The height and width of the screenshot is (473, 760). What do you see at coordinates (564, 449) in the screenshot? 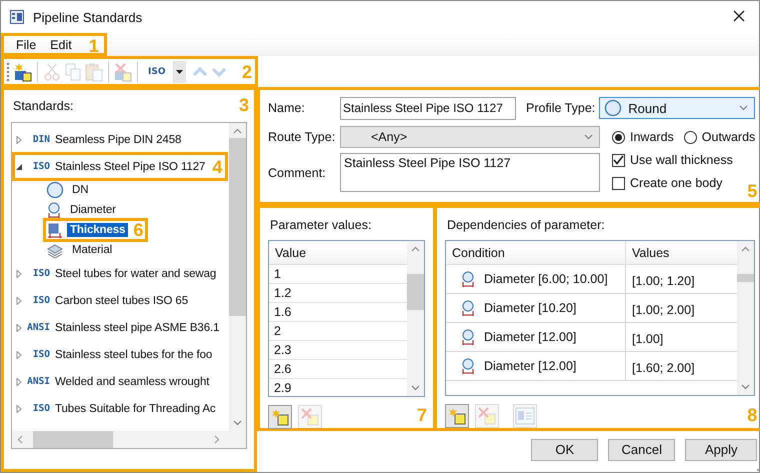
I see `dialog-button: OK` at bounding box center [564, 449].